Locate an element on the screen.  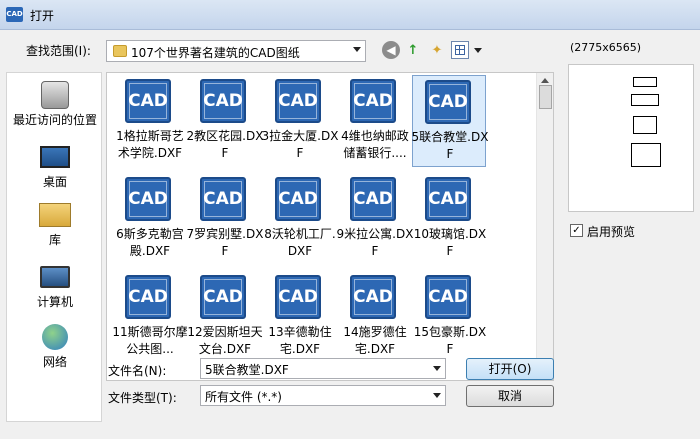
place-label: 计算机 is located at coordinates (54, 302).